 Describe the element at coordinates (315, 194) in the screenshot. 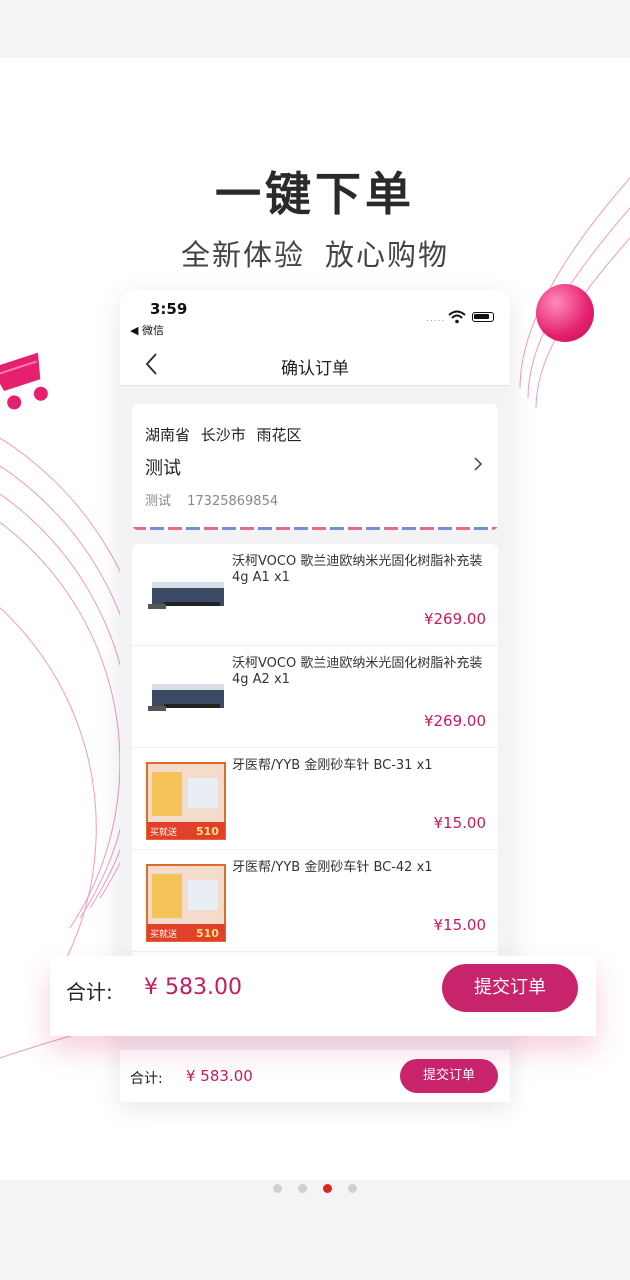

I see `headline: 一键下单` at that location.